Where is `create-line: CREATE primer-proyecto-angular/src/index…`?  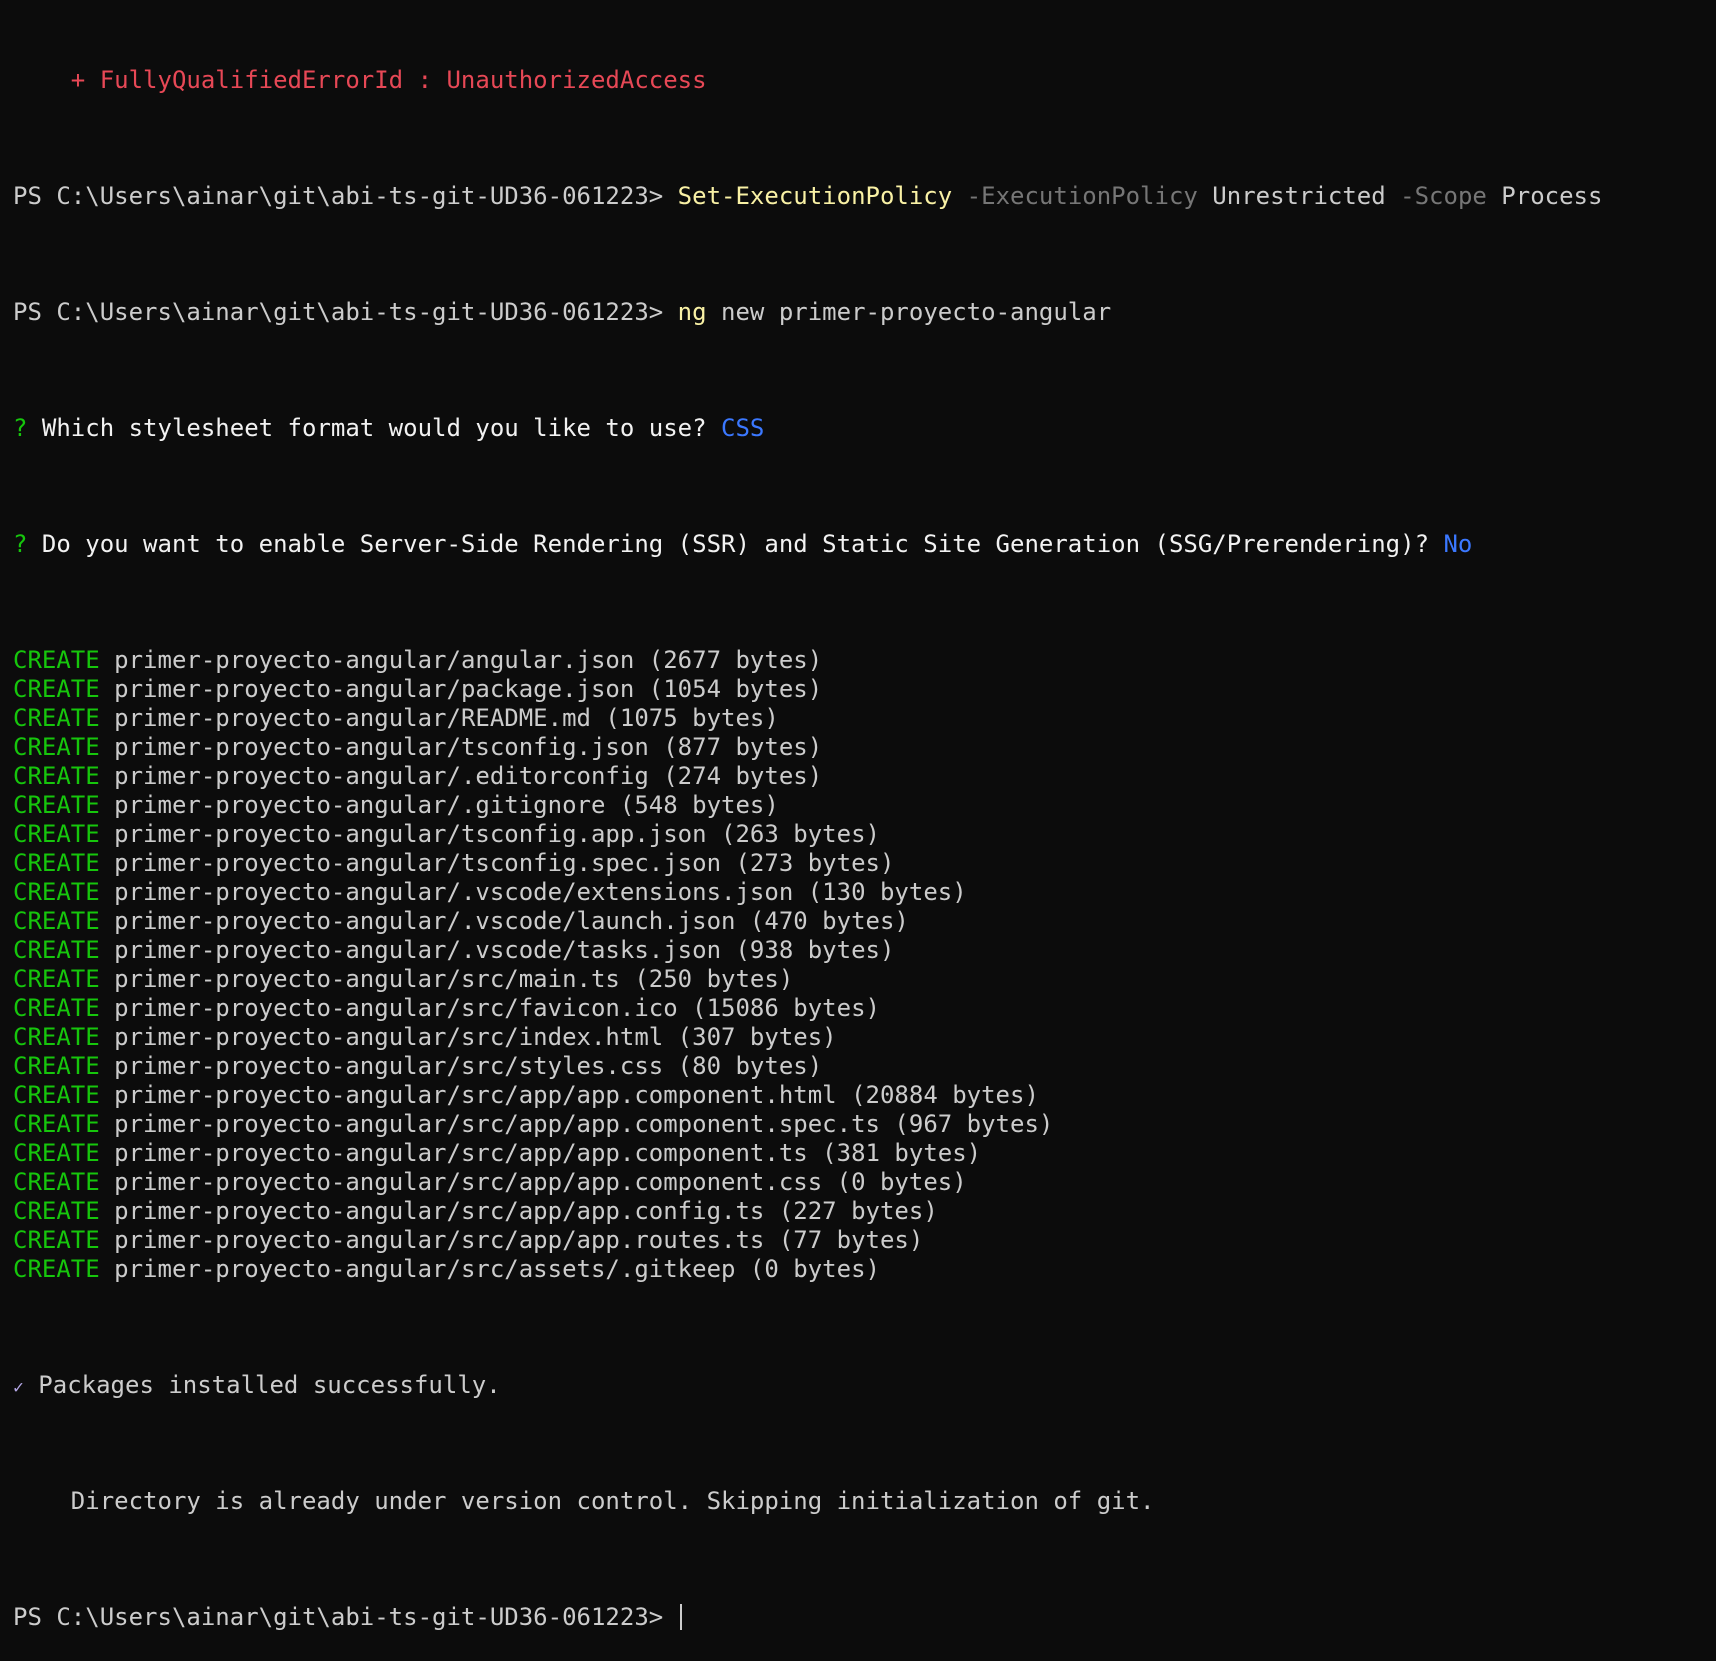 create-line: CREATE primer-proyecto-angular/src/index… is located at coordinates (864, 1037).